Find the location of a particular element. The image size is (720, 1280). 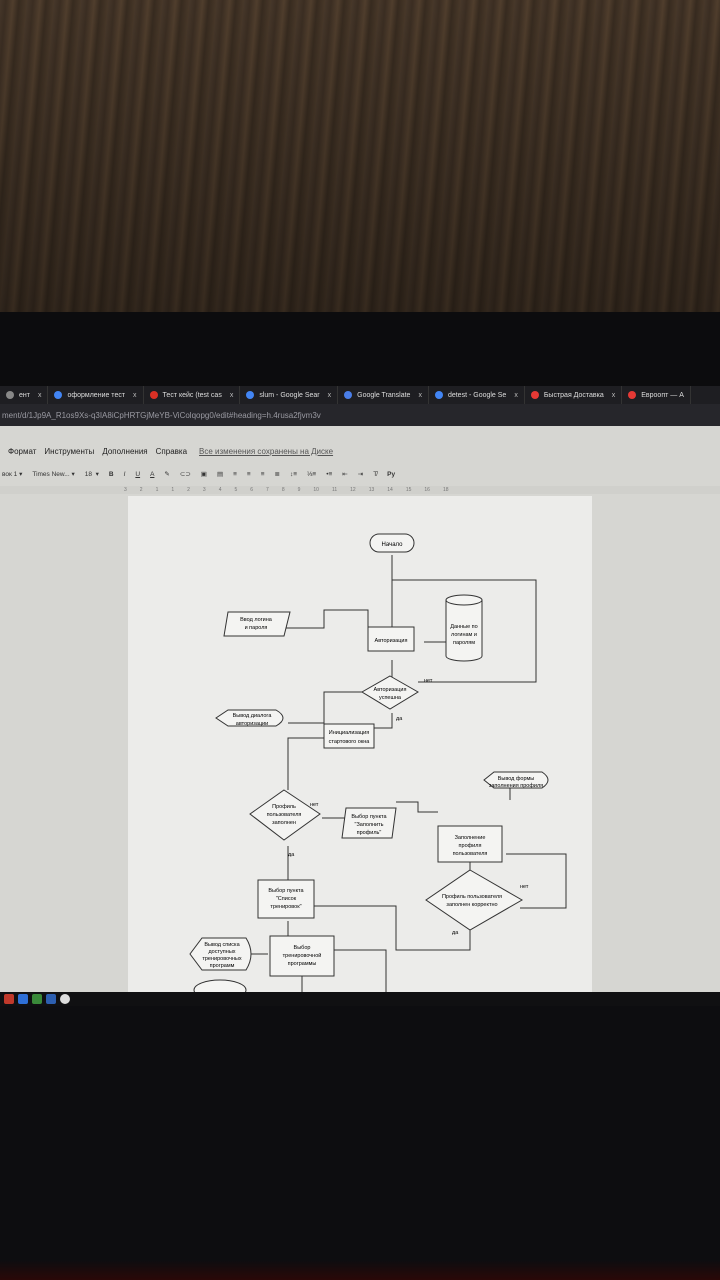

menu-format: Формат is located at coordinates (22, 451).